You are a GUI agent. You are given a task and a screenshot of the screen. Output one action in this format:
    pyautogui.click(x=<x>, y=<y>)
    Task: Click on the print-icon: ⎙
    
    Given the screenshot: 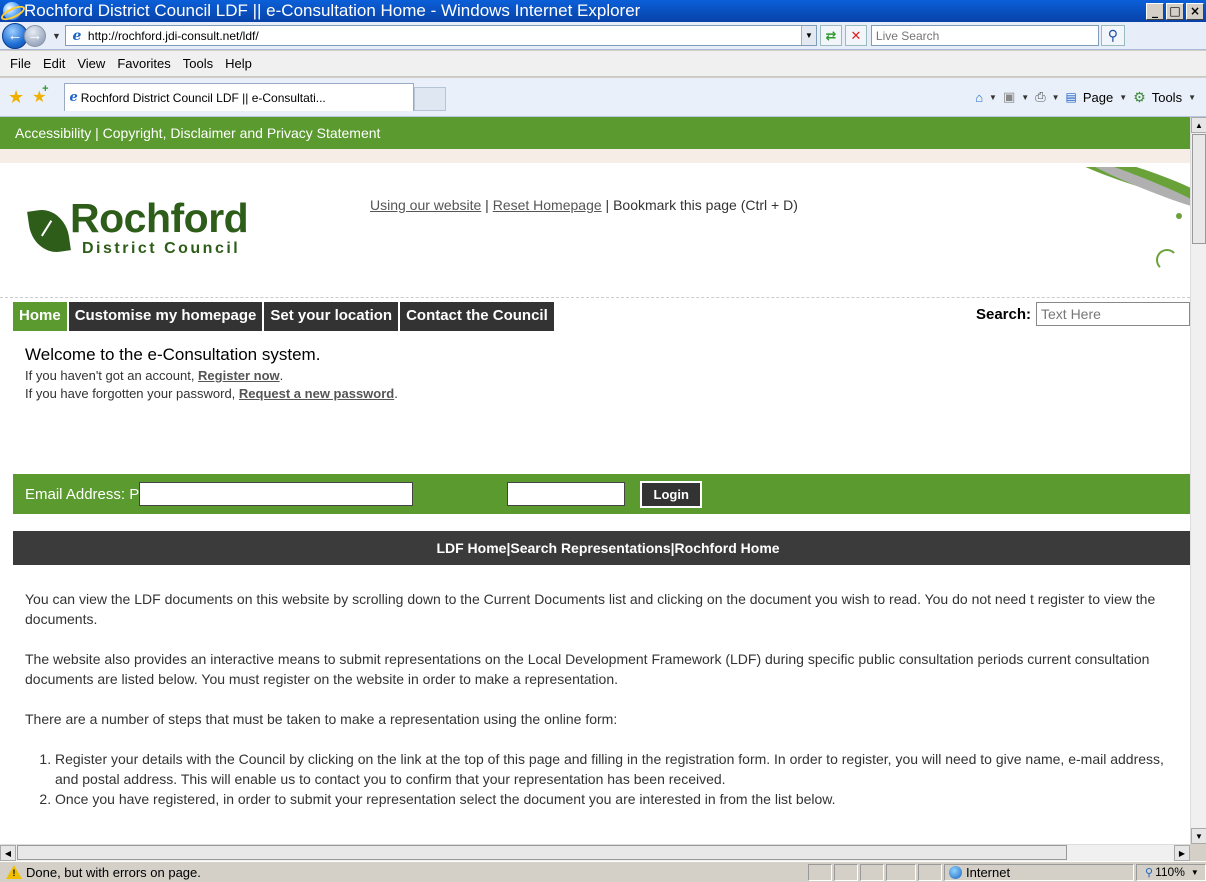 What is the action you would take?
    pyautogui.click(x=1040, y=97)
    